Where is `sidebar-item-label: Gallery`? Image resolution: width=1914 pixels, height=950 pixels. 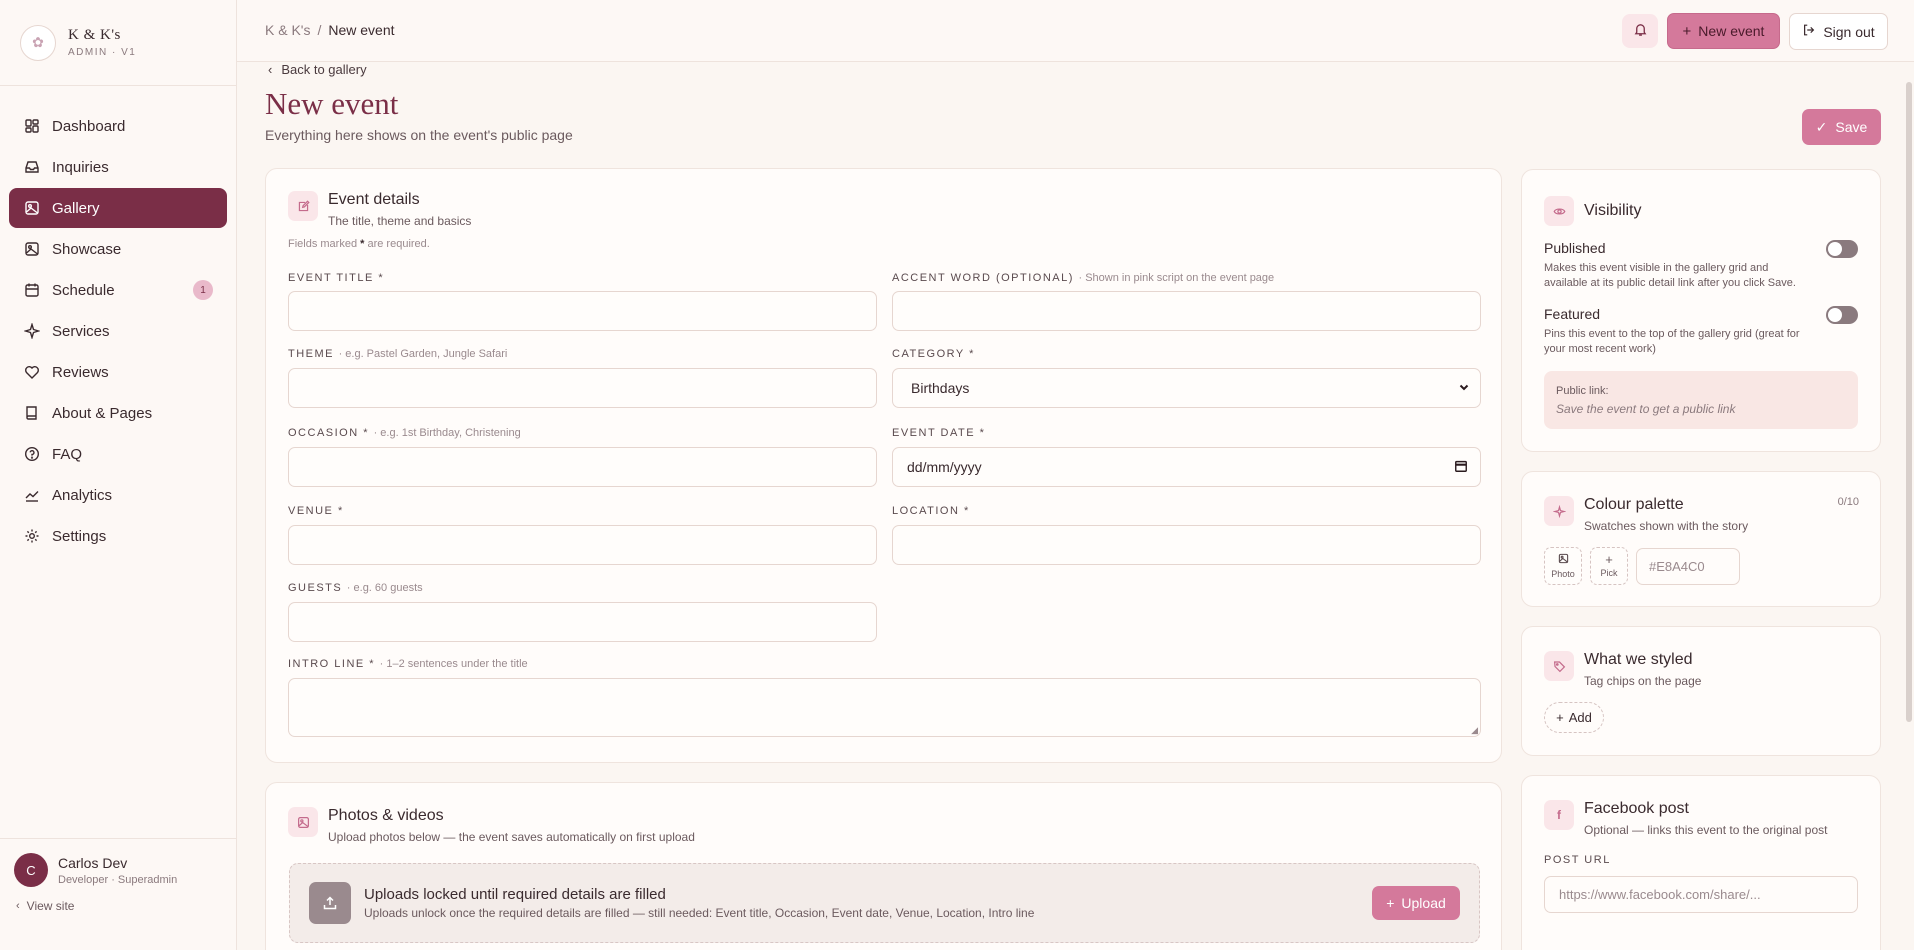 sidebar-item-label: Gallery is located at coordinates (76, 208).